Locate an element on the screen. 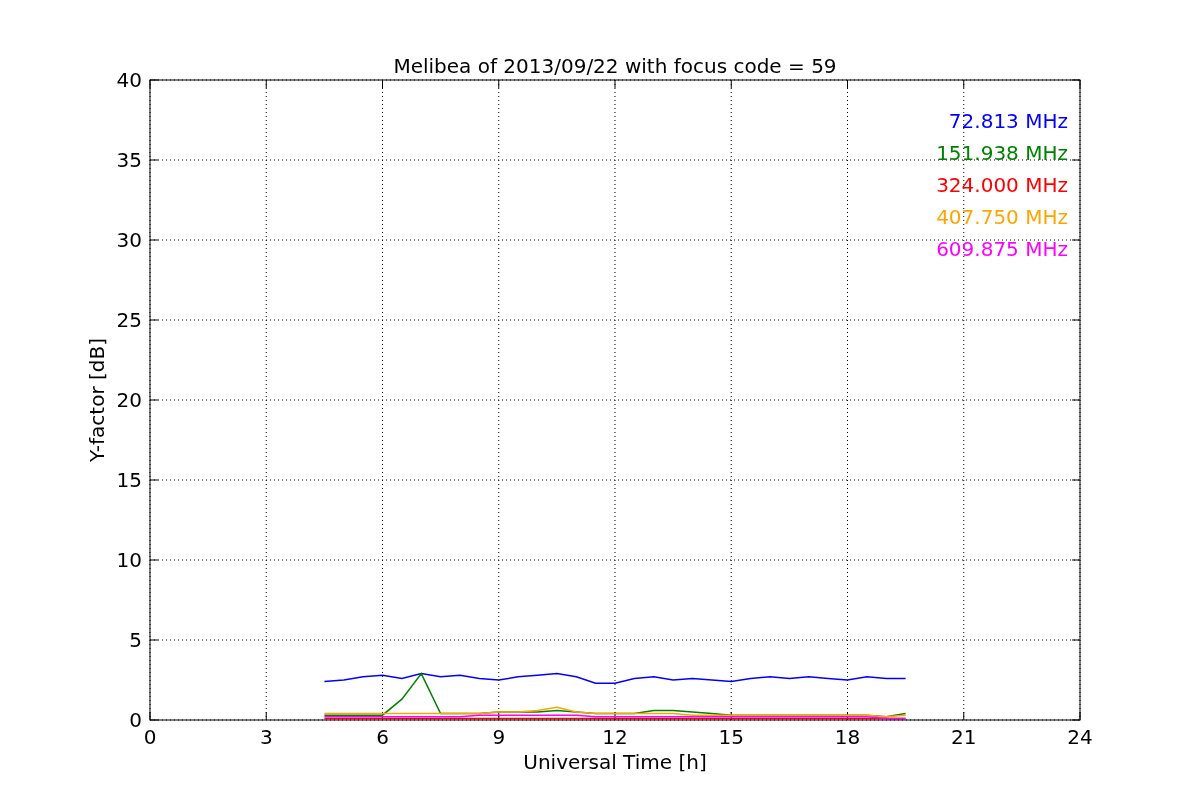 The image size is (1200, 800). x-tick-label: 3 is located at coordinates (266, 737).